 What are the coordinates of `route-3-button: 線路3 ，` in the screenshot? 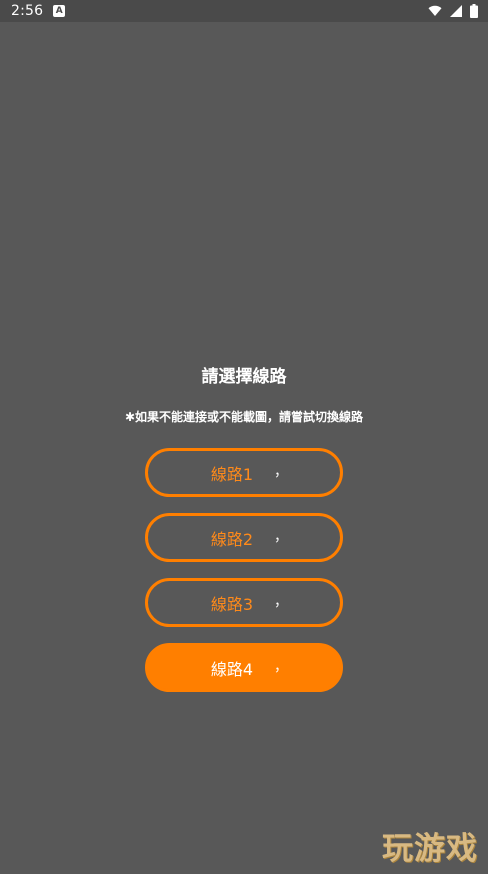 It's located at (244, 602).